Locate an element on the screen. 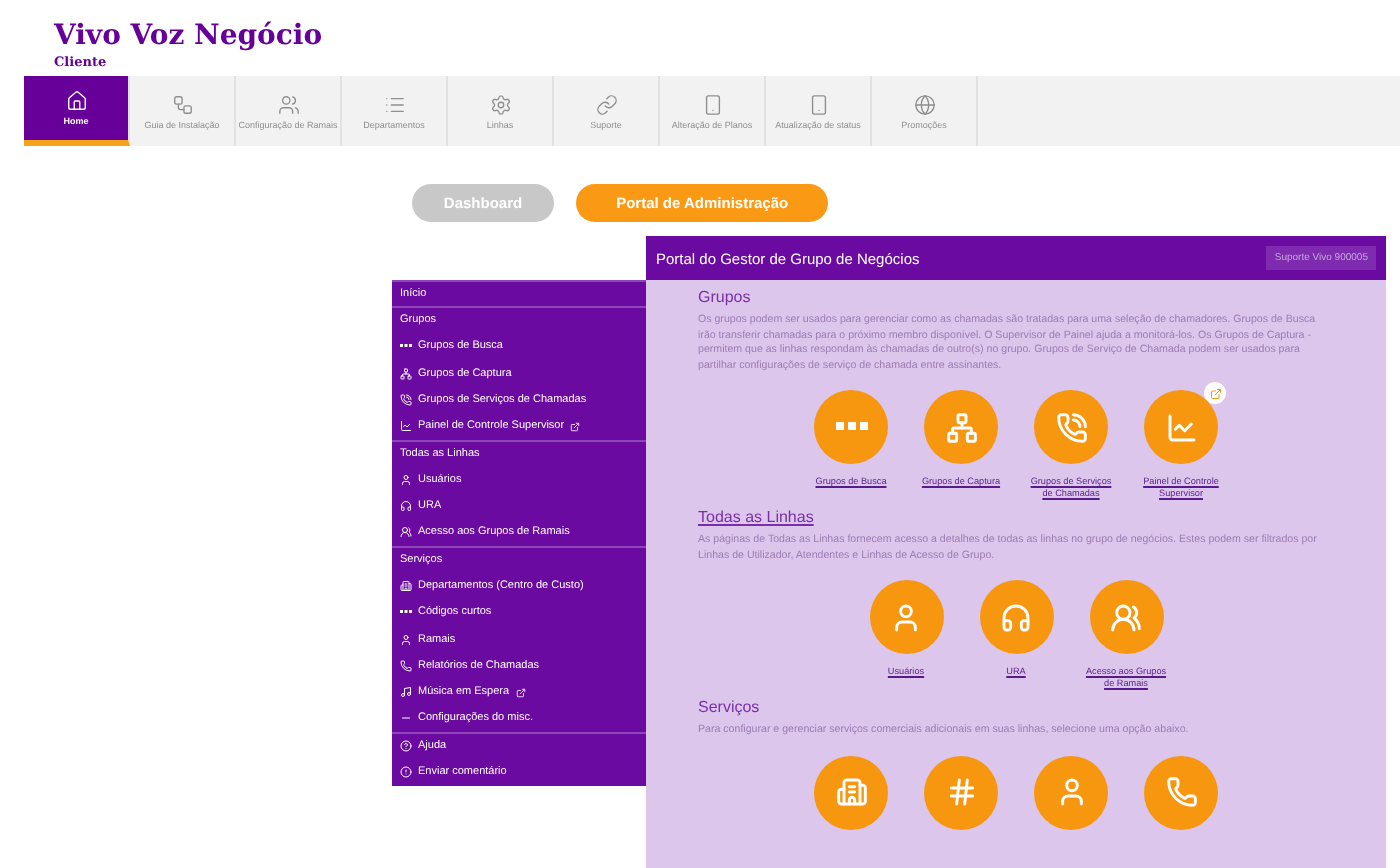 This screenshot has height=868, width=1400. music-icon is located at coordinates (406, 692).